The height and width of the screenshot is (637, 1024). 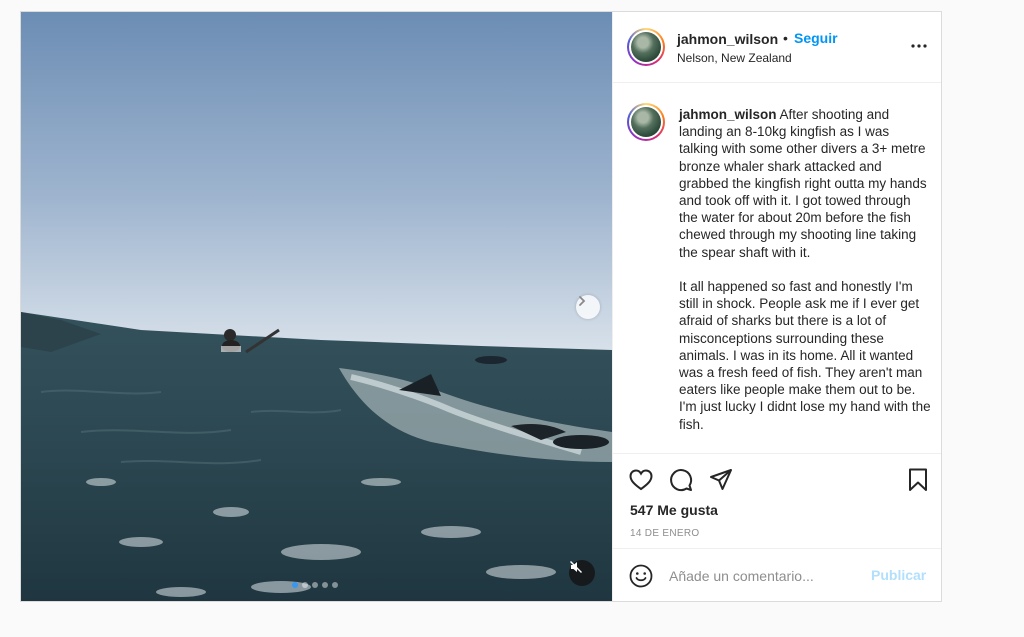 I want to click on paper-plane-icon, so click(x=721, y=480).